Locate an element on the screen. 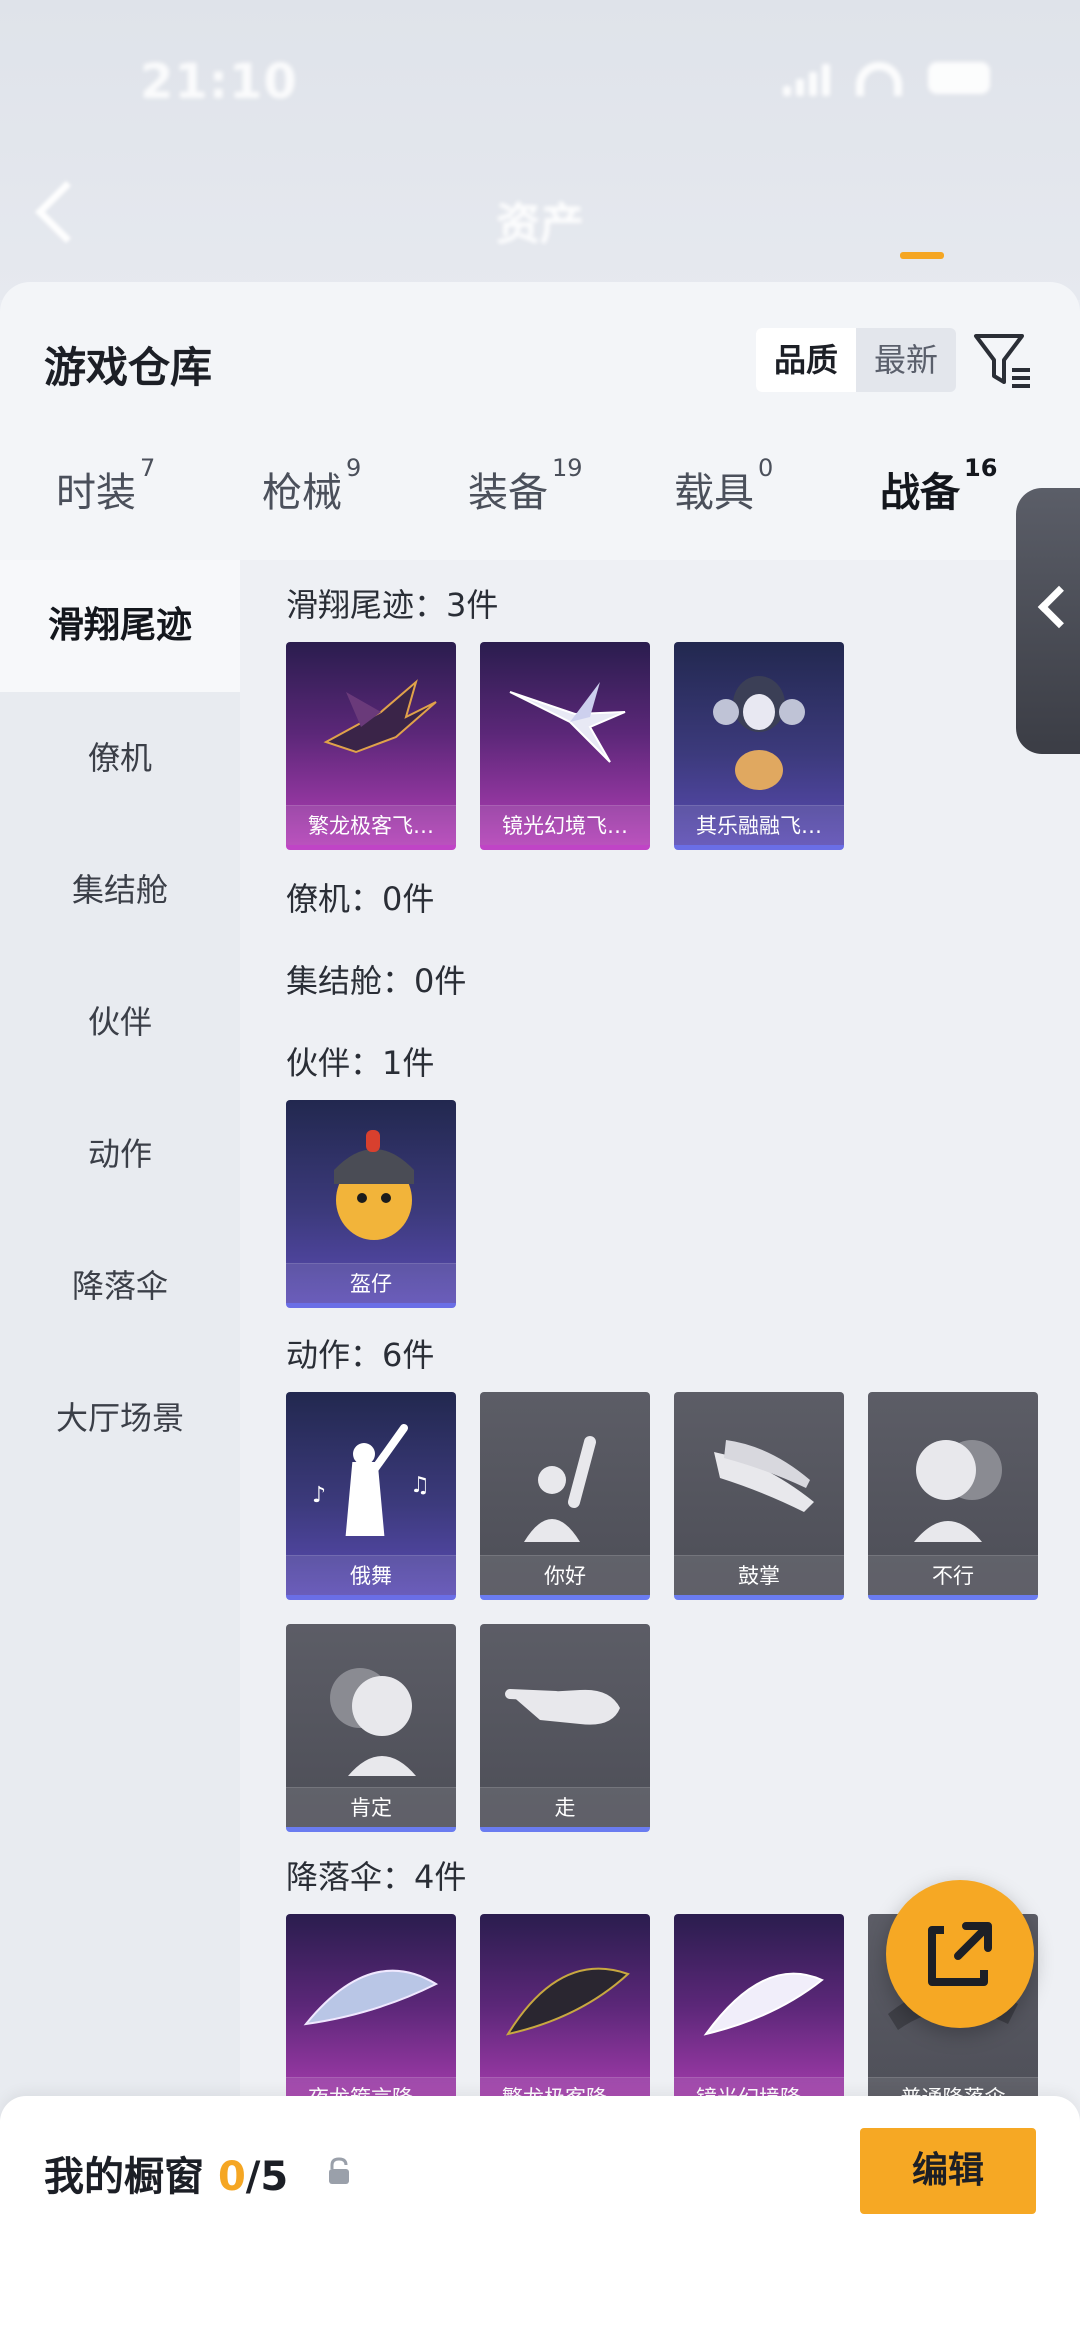 Image resolution: width=1080 pixels, height=2341 pixels. showcase-label: 我的橱窗 0/5 is located at coordinates (166, 2177).